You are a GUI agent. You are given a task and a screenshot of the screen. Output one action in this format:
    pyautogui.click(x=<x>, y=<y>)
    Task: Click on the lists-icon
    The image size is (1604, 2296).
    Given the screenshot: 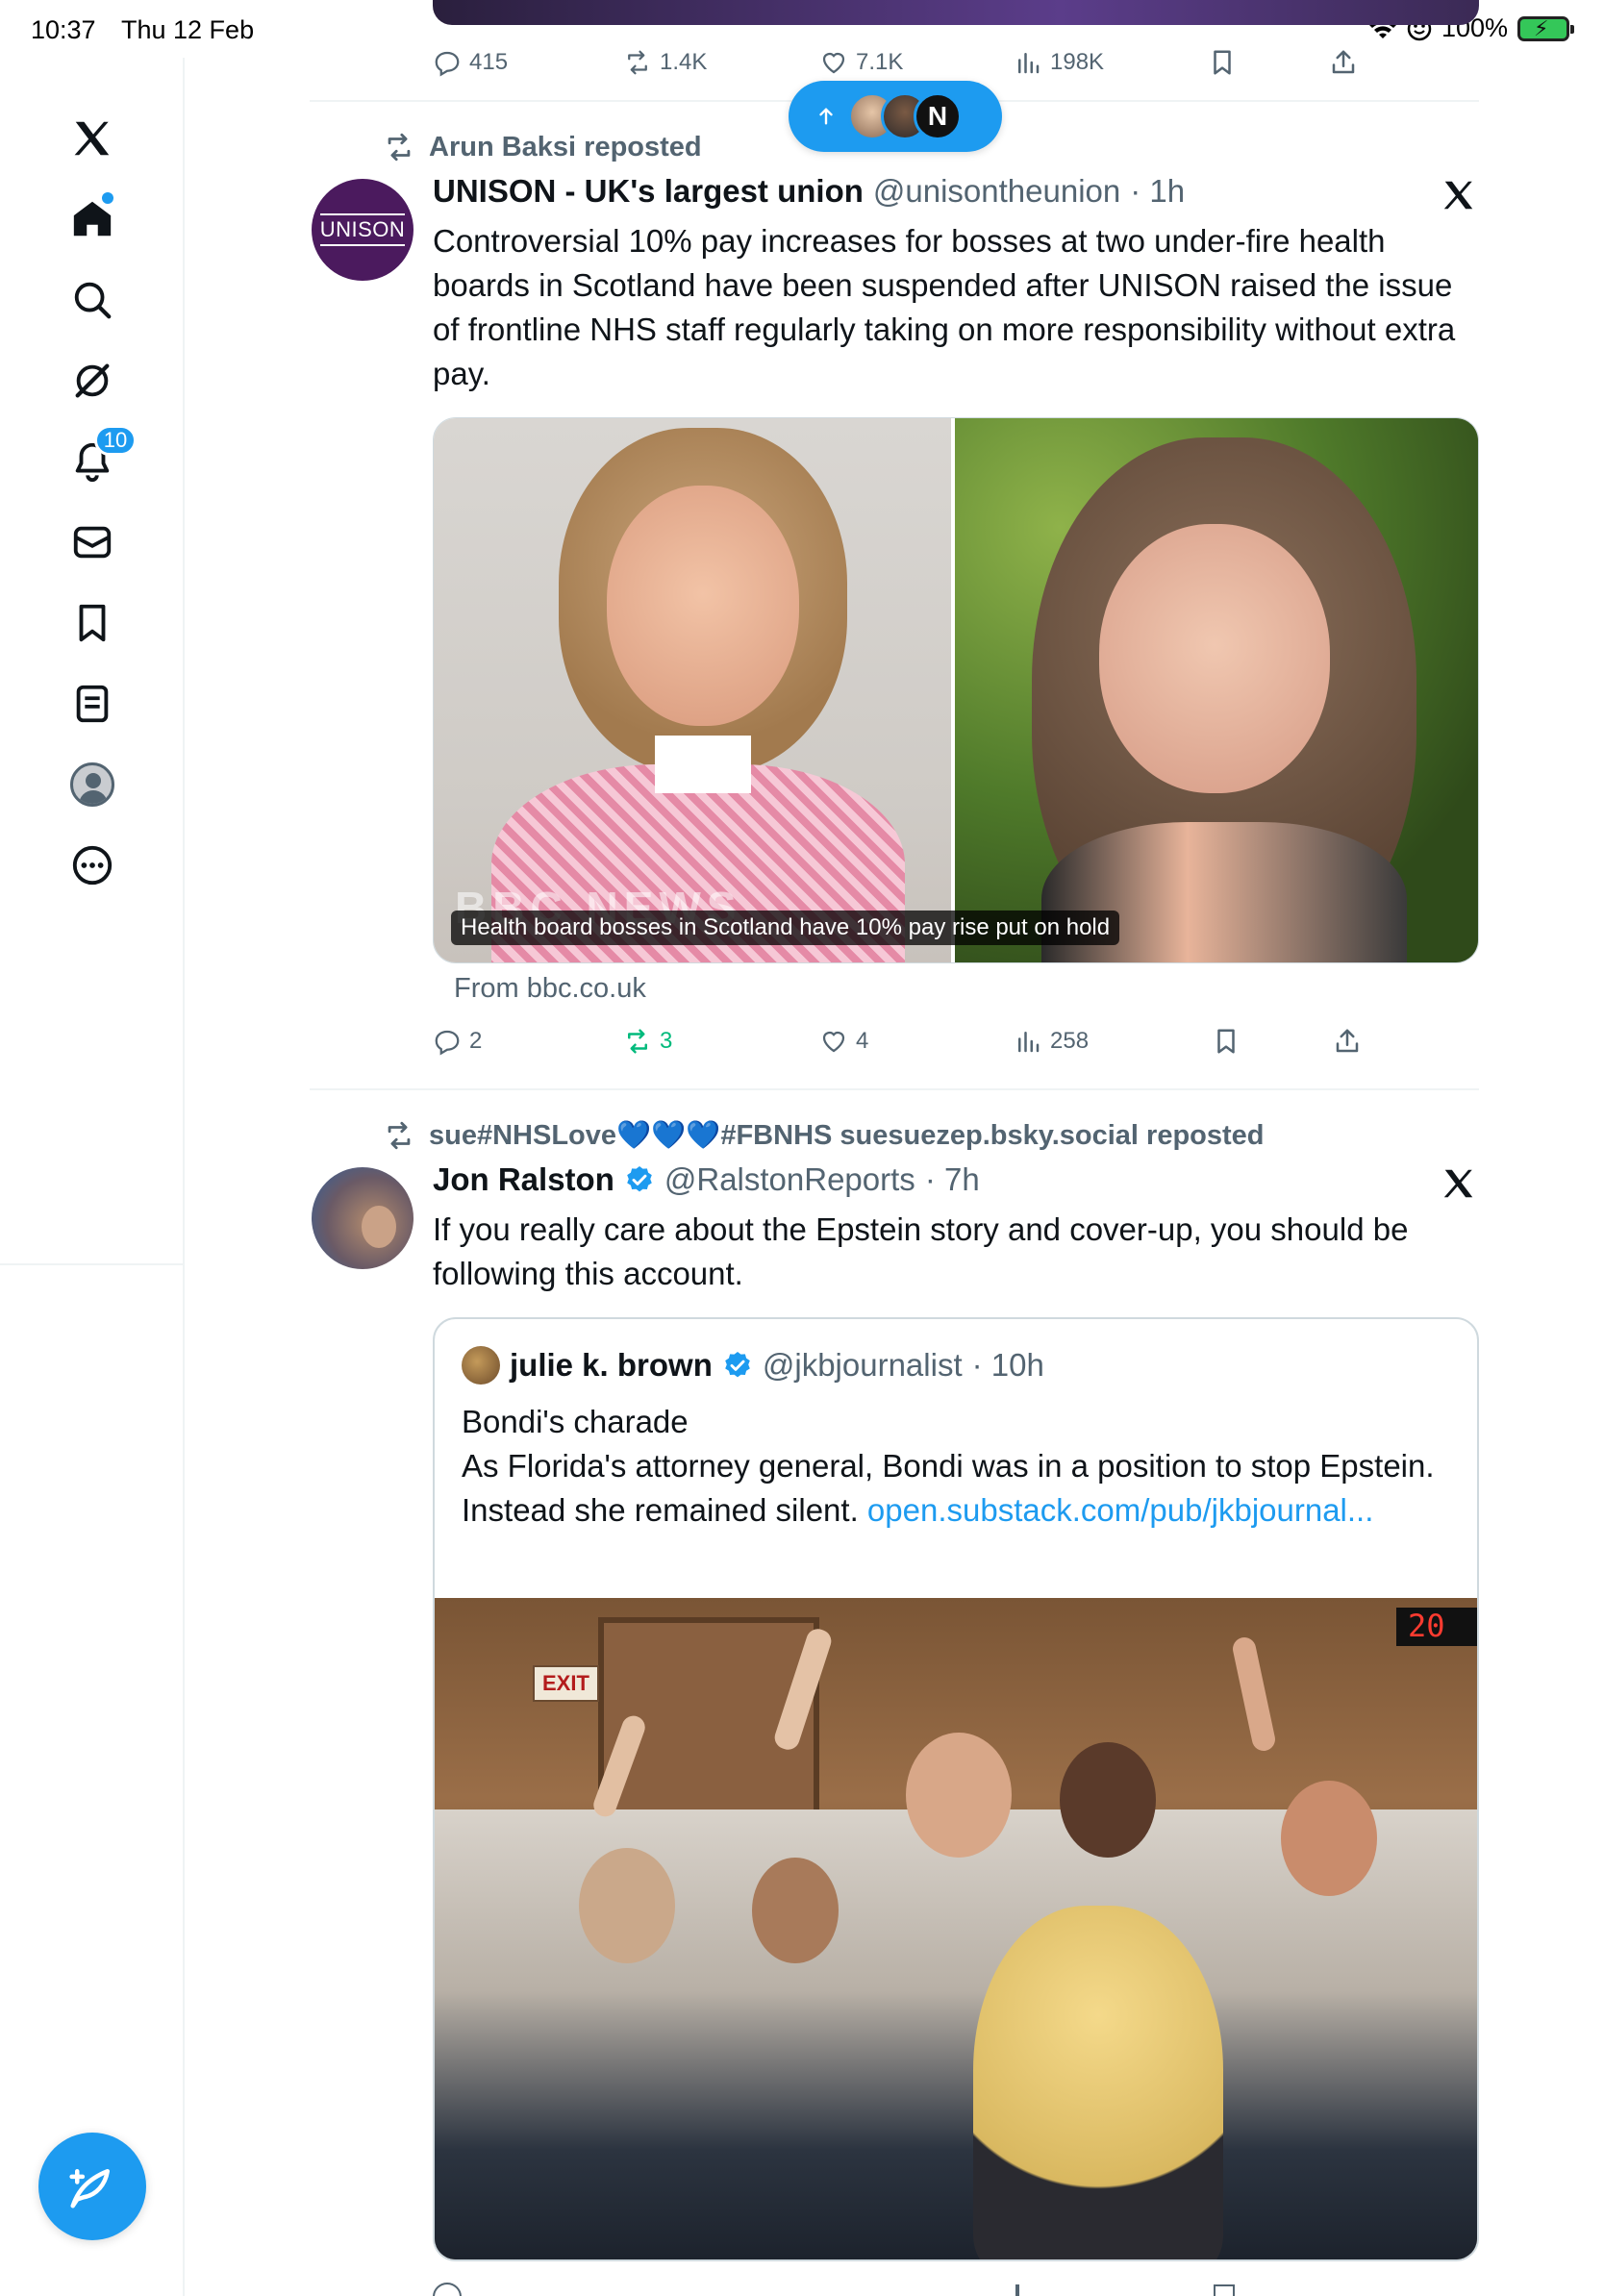 What is the action you would take?
    pyautogui.click(x=92, y=704)
    